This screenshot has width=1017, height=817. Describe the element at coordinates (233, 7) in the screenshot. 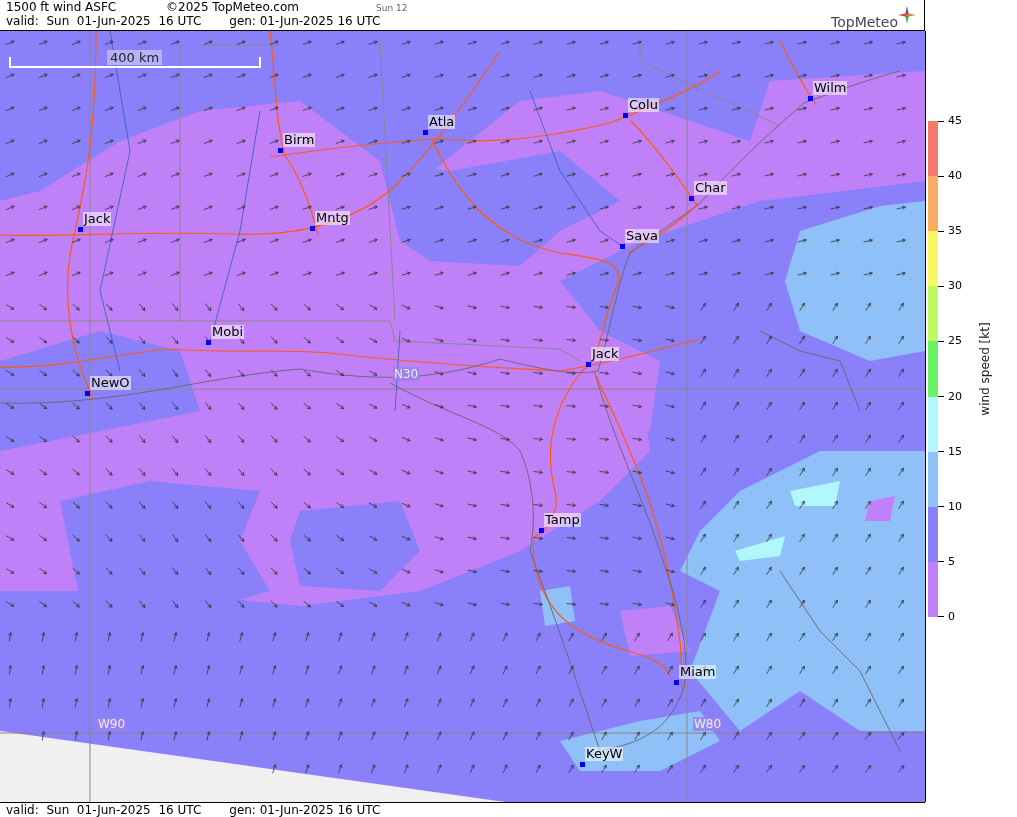

I see `copyright-text: ©2025 TopMeteo.com` at that location.